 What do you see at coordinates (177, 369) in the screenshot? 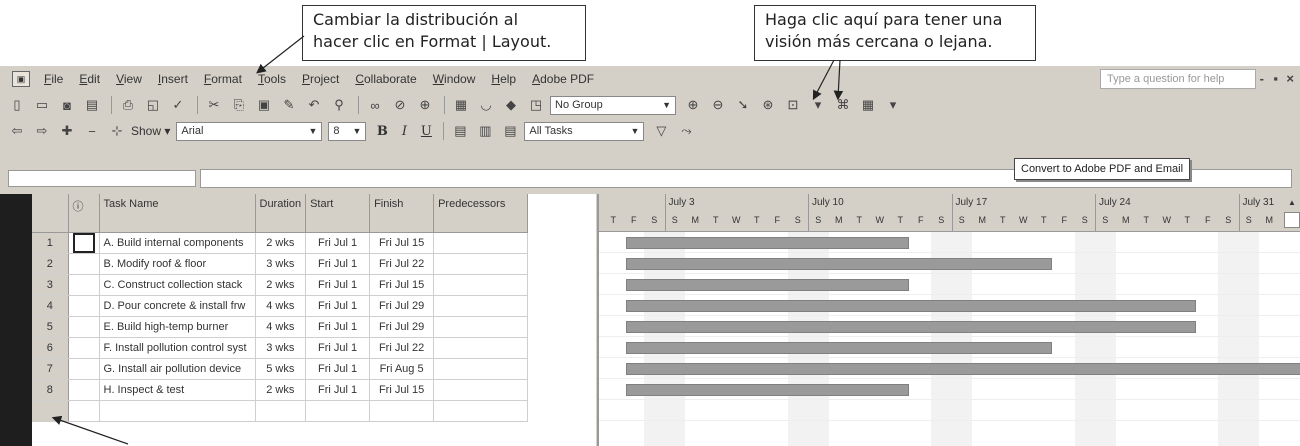
I see `task-name-cell: G. Install air pollution device` at bounding box center [177, 369].